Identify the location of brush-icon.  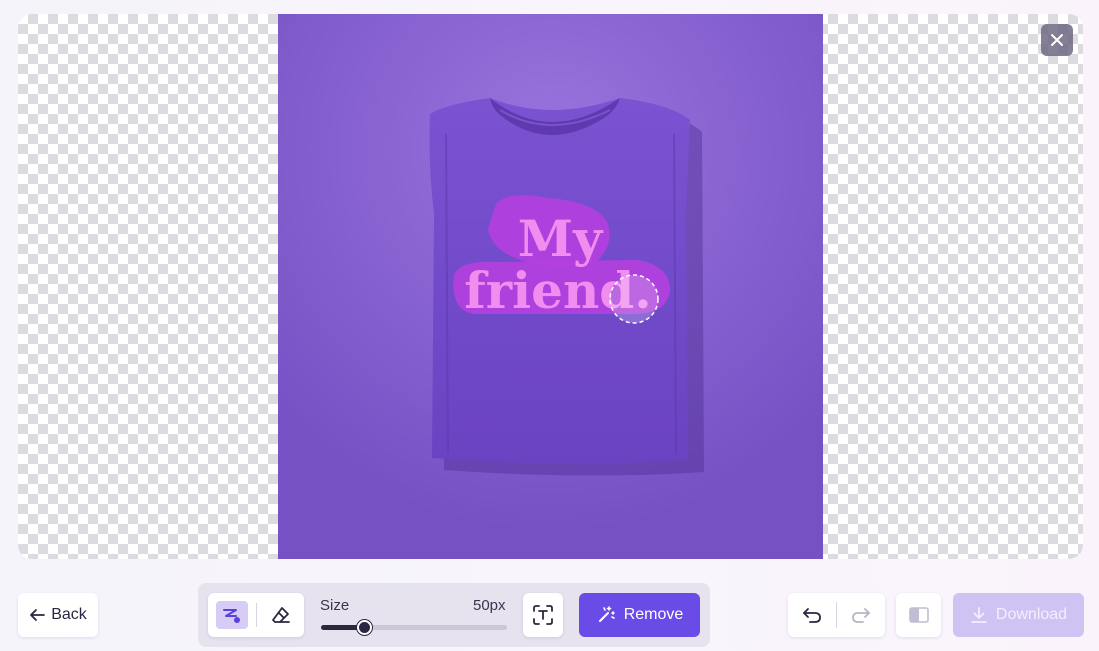
(231, 616).